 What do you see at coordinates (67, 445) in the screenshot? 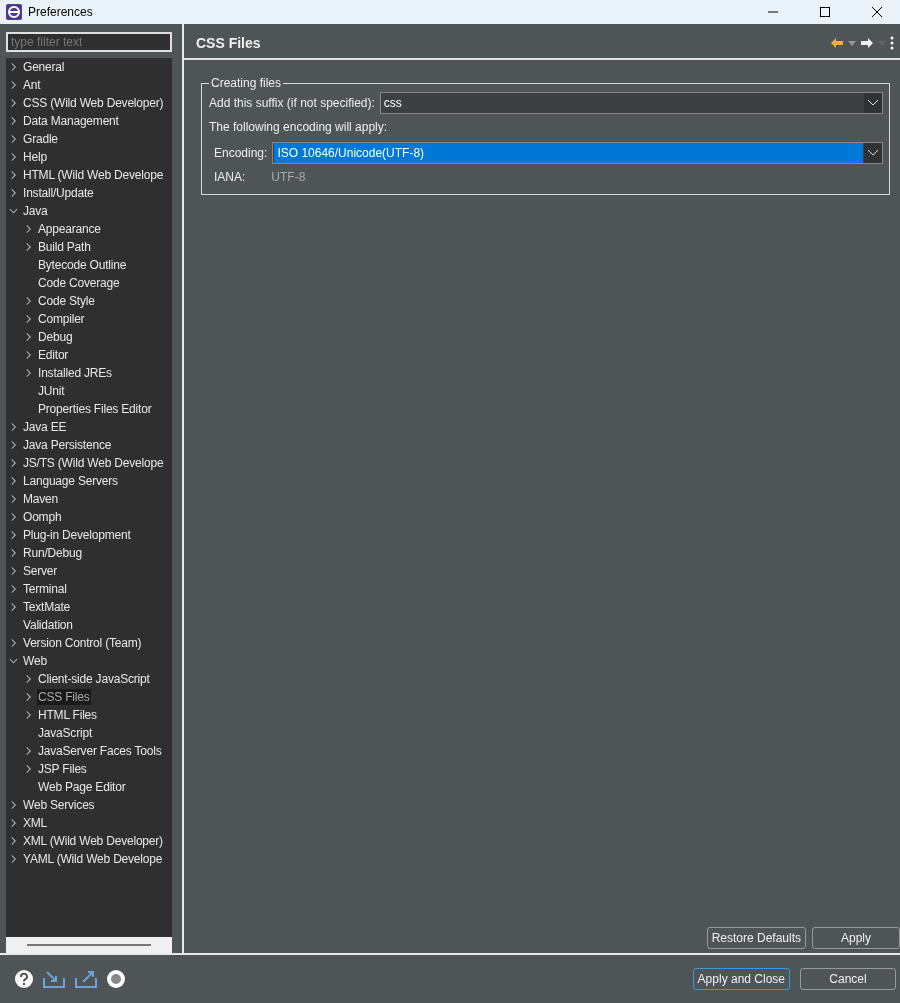
I see `tree-item: Java Persistence` at bounding box center [67, 445].